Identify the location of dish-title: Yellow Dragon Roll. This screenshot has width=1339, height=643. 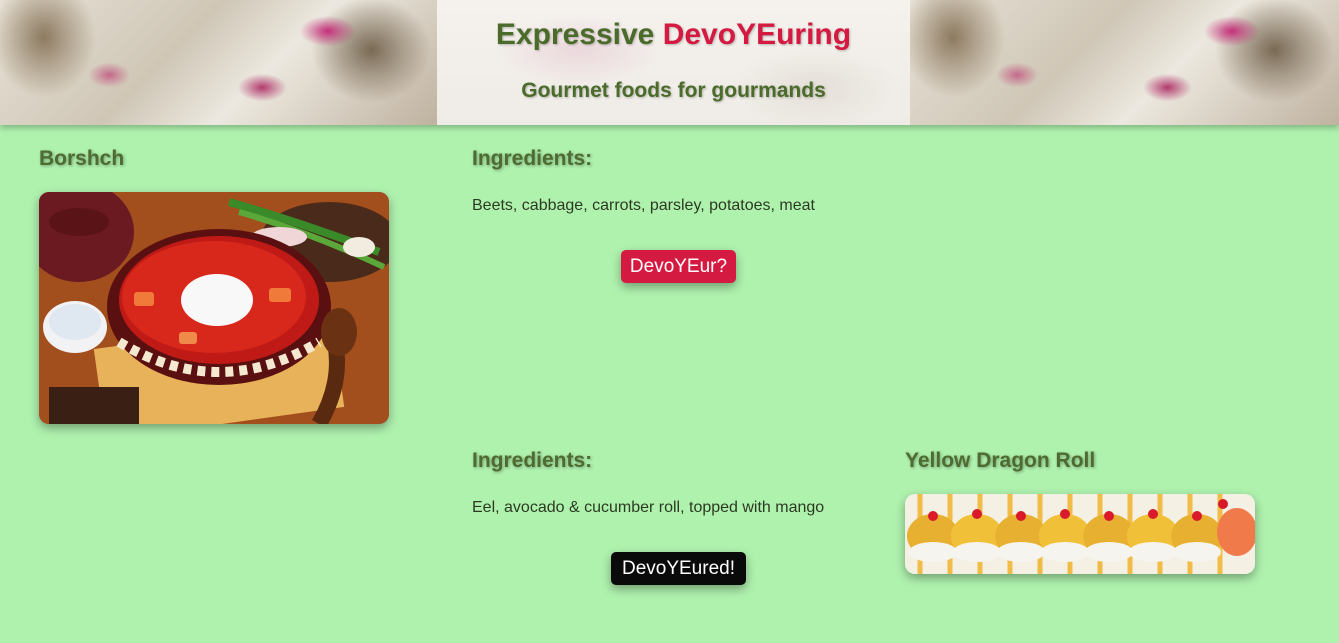
(1000, 460).